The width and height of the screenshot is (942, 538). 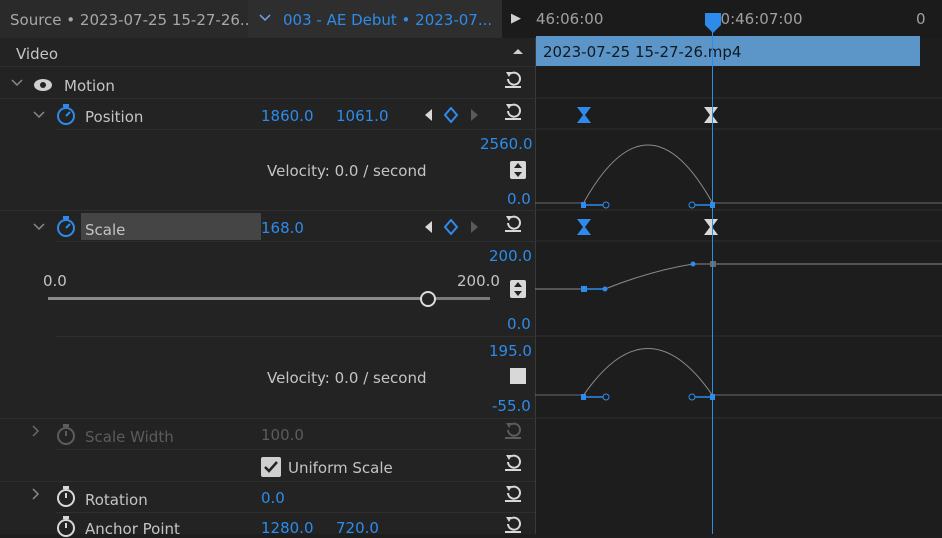 I want to click on ruler-time-left: 46:06:00, so click(x=570, y=19).